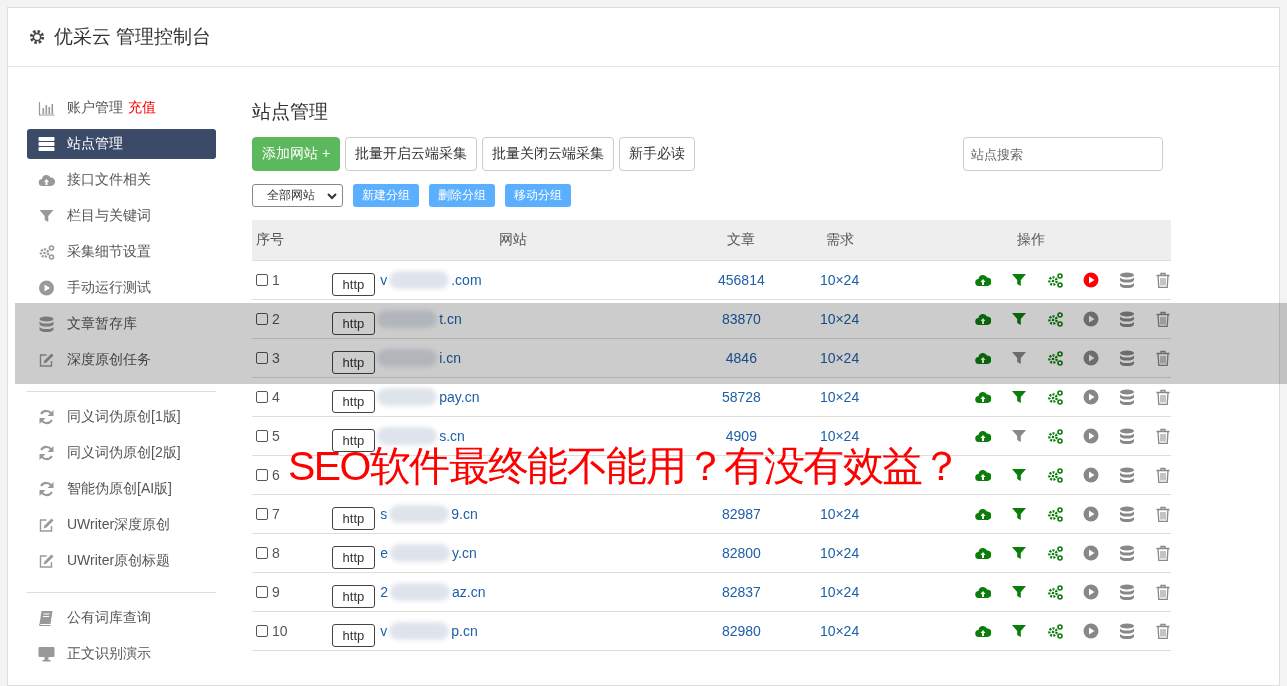 The height and width of the screenshot is (686, 1287). What do you see at coordinates (121, 324) in the screenshot?
I see `sidebar-item: 文章暂存库` at bounding box center [121, 324].